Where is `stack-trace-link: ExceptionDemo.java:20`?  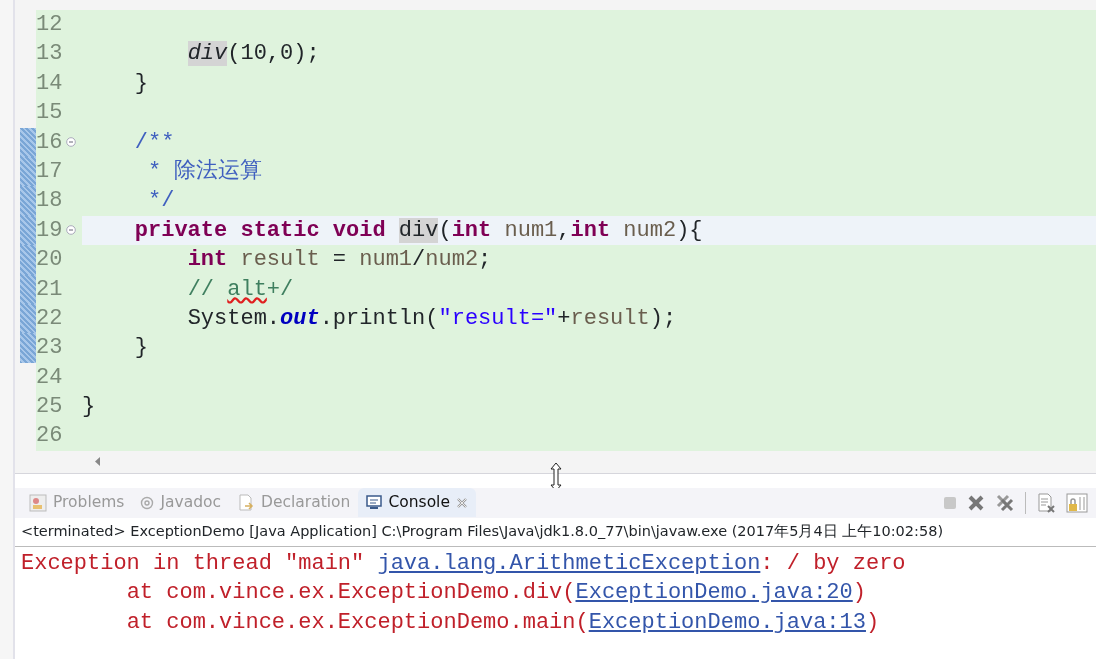 stack-trace-link: ExceptionDemo.java:20 is located at coordinates (714, 593).